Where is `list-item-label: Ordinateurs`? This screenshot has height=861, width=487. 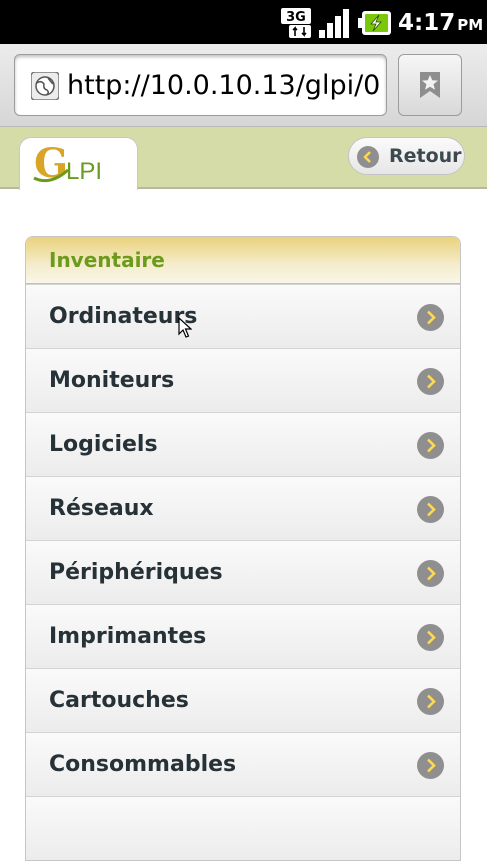
list-item-label: Ordinateurs is located at coordinates (123, 316).